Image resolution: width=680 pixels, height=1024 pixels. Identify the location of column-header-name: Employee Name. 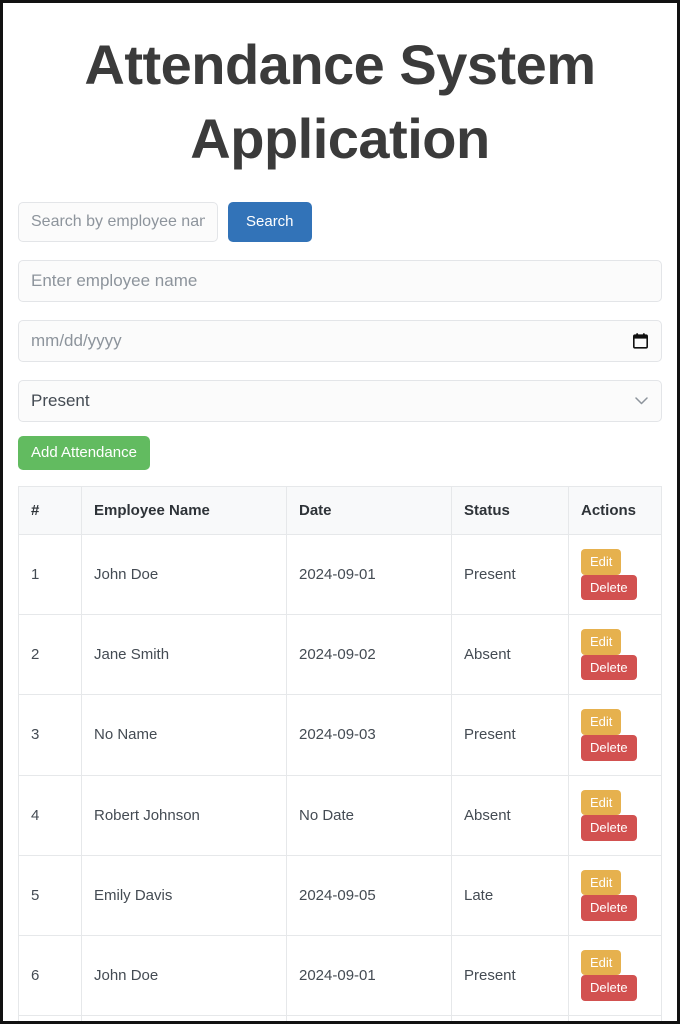
(184, 510).